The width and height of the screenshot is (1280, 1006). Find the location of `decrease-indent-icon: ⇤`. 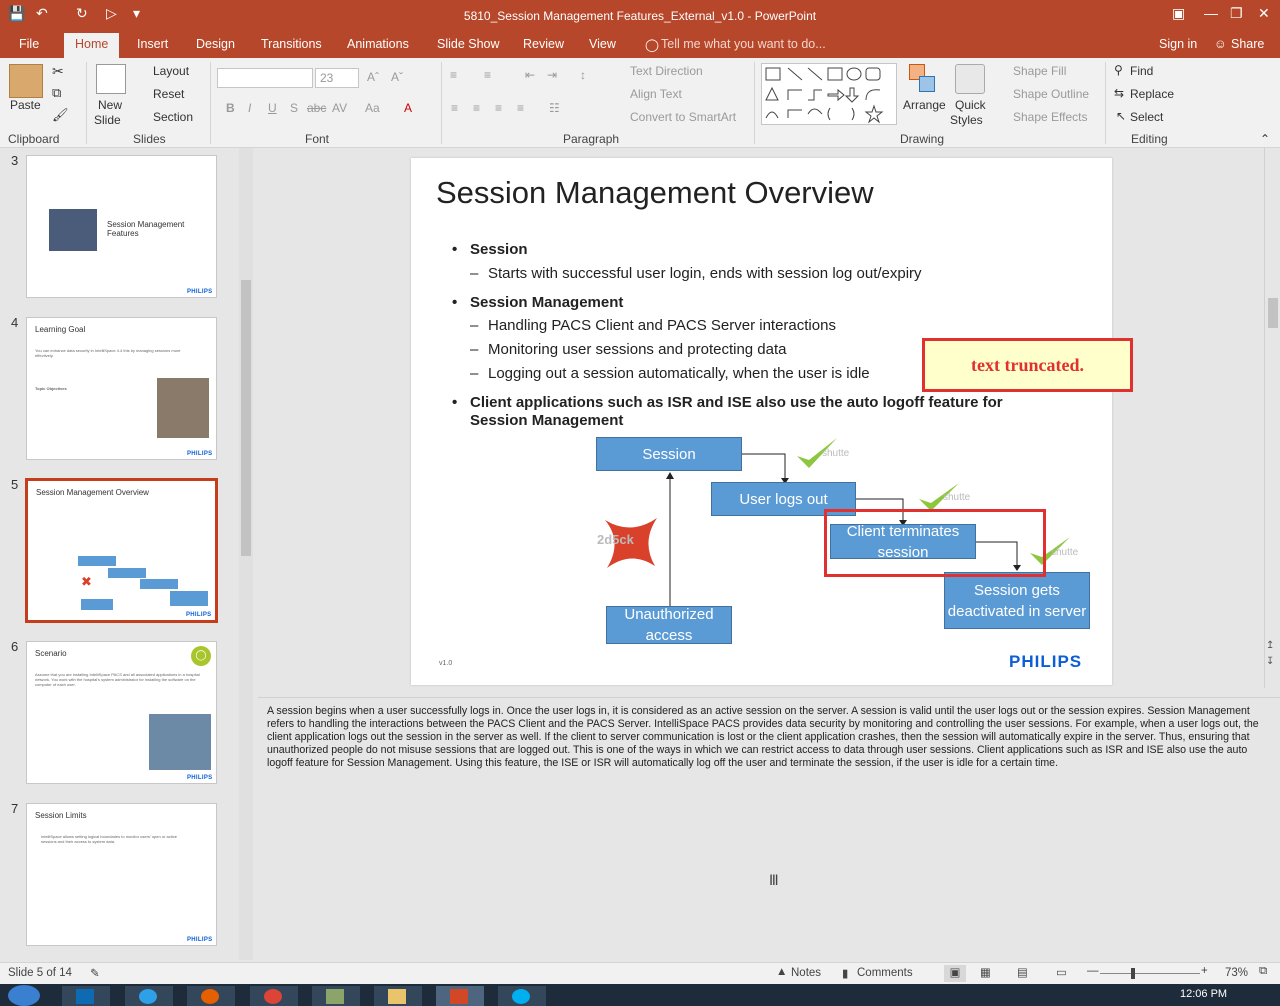

decrease-indent-icon: ⇤ is located at coordinates (530, 75).